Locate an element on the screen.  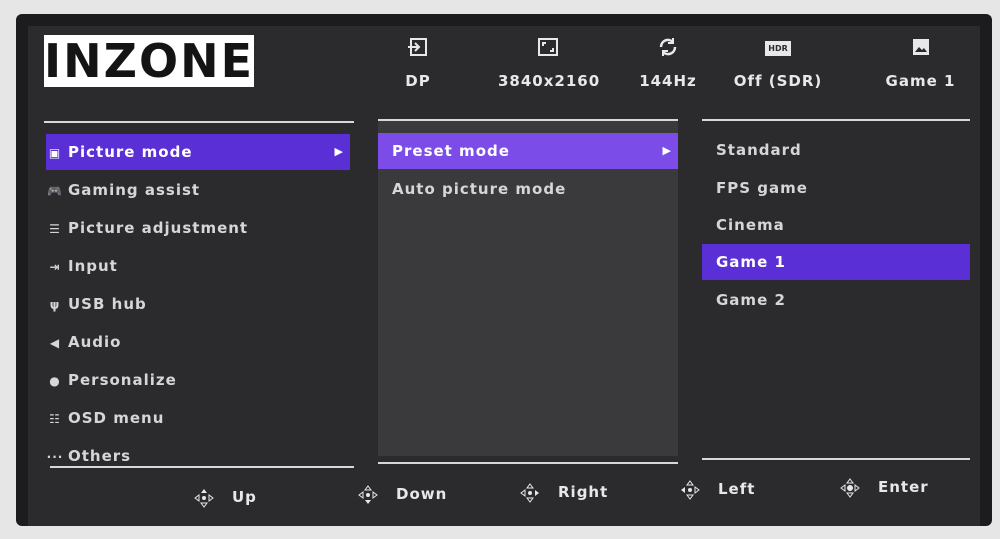
menu-item-audio: ◀ Audio is located at coordinates (198, 342).